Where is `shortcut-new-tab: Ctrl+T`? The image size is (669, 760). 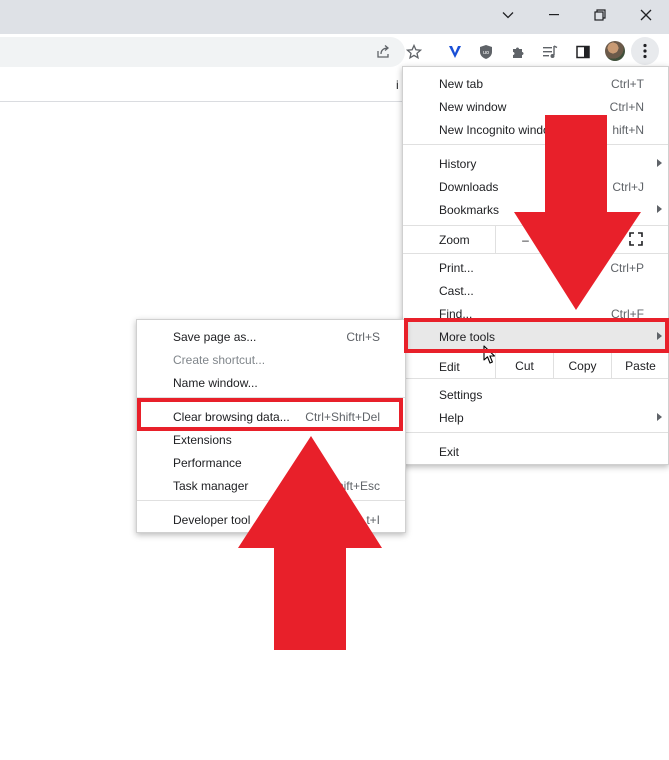
shortcut-new-tab: Ctrl+T is located at coordinates (627, 84).